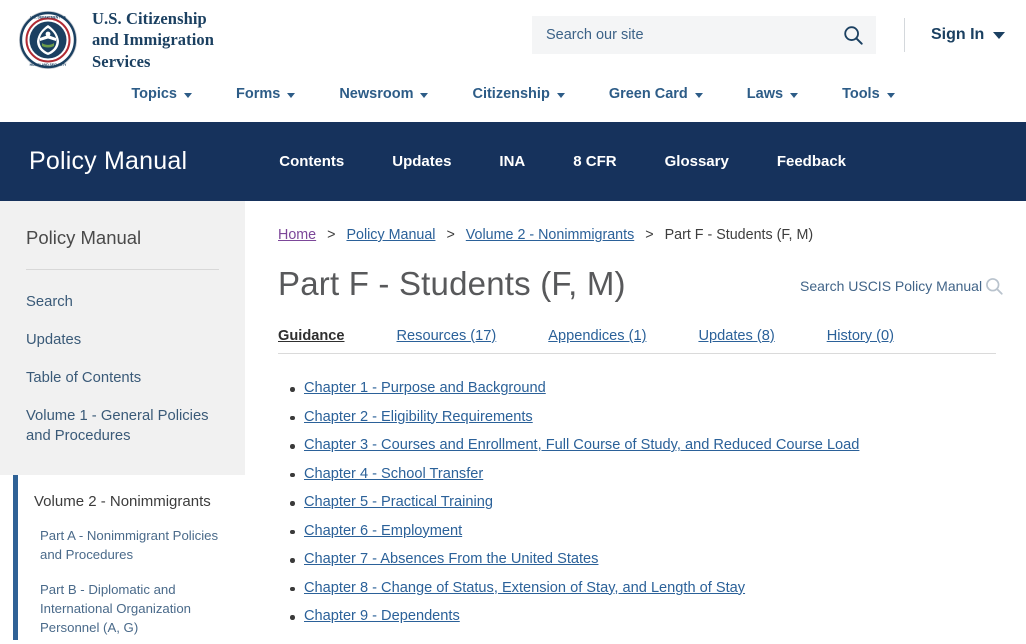  I want to click on chapter-link-6: Chapter 6 - Employment, so click(383, 531).